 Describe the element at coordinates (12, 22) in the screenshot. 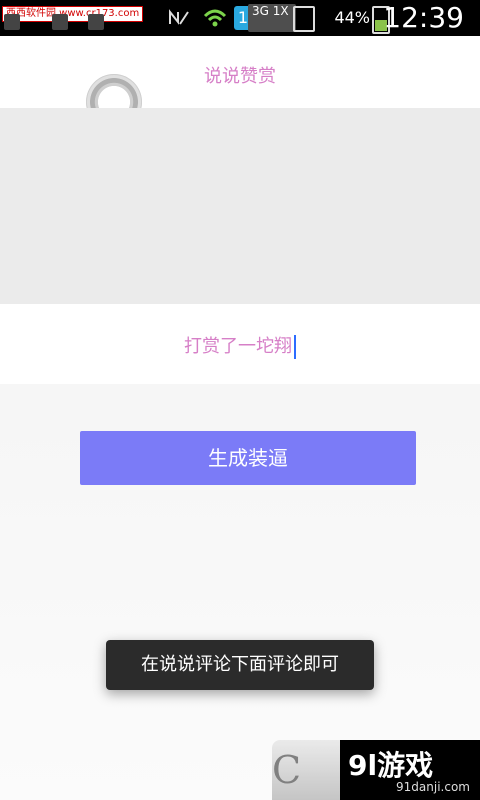

I see `app-notification-icon` at that location.